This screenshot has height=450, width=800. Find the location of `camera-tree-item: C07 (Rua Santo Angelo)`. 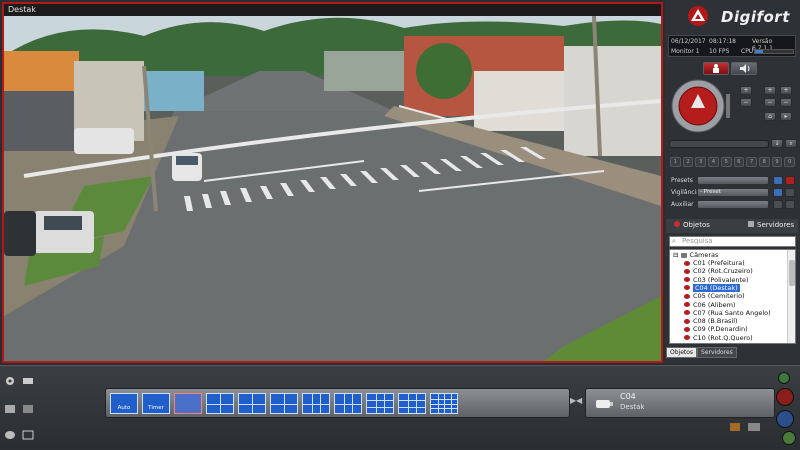

camera-tree-item: C07 (Rua Santo Angelo) is located at coordinates (727, 313).